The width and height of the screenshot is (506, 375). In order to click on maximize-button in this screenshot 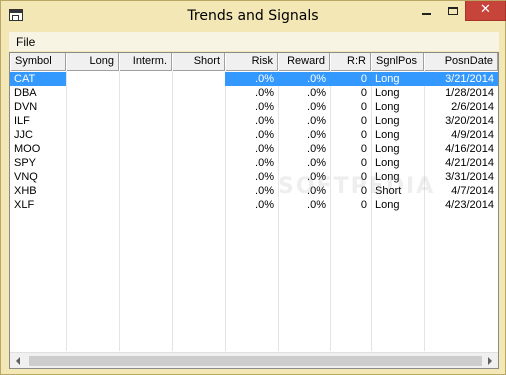, I will do `click(453, 11)`.